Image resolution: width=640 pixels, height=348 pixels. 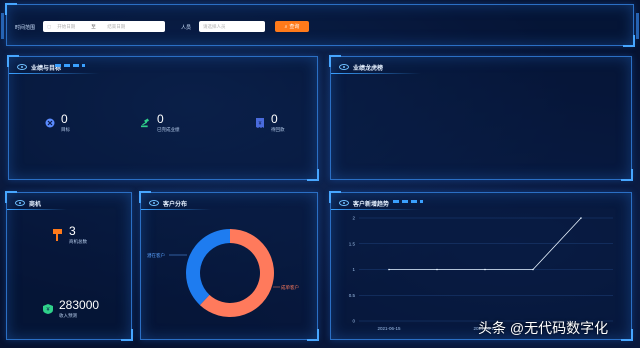 What do you see at coordinates (65, 129) in the screenshot?
I see `target-label: 目标` at bounding box center [65, 129].